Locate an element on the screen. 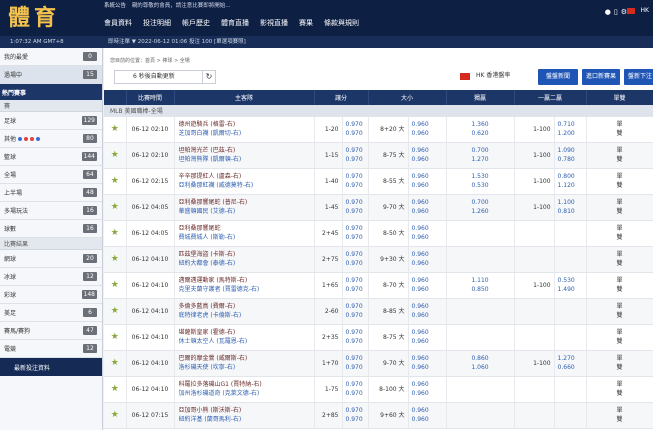  sidebar-item-baseball: 籃球 144 is located at coordinates (51, 157).